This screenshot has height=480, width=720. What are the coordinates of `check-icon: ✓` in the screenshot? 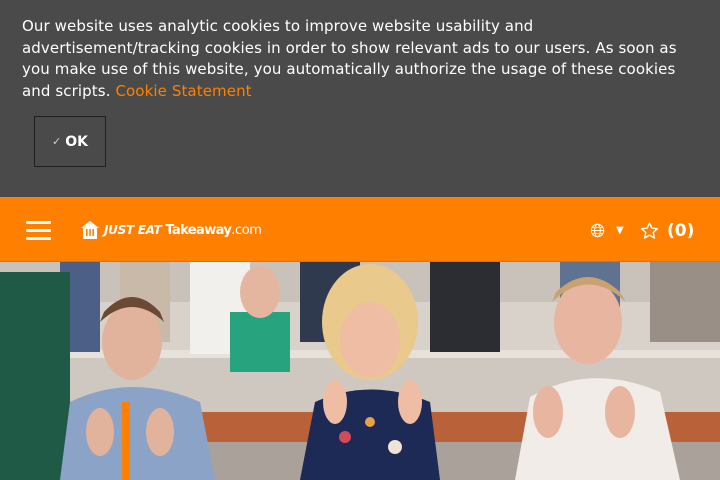 It's located at (57, 141).